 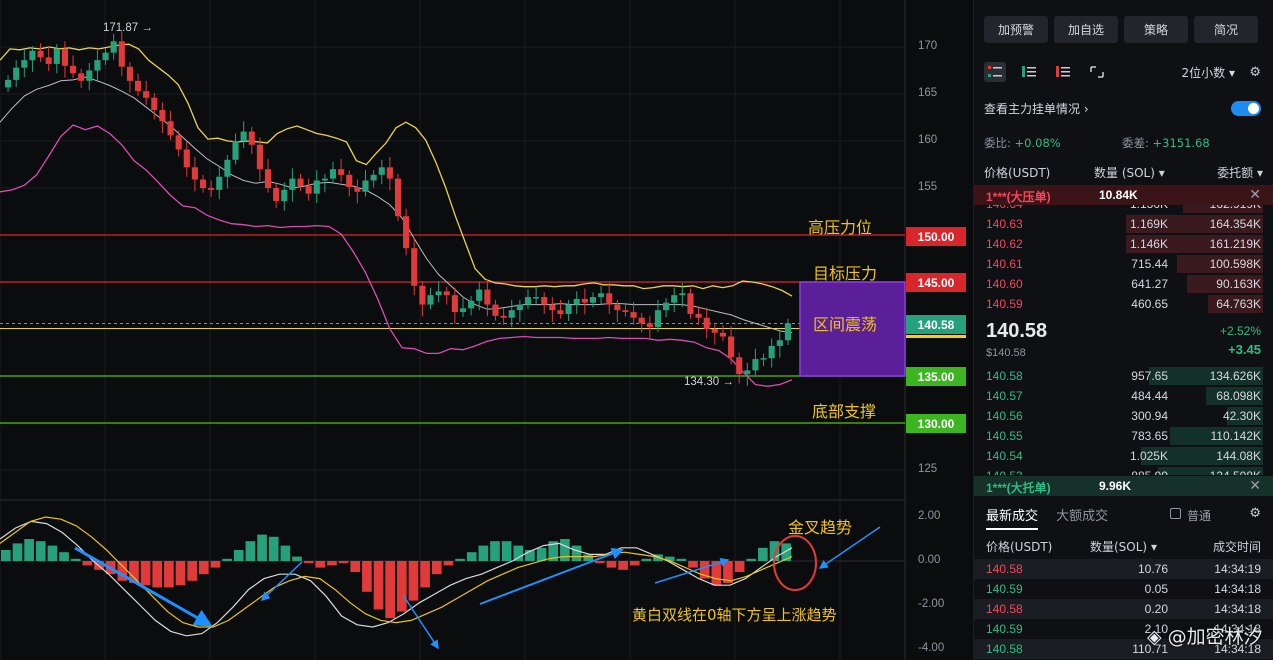 I want to click on price-tag-current: 140.58, so click(x=936, y=324).